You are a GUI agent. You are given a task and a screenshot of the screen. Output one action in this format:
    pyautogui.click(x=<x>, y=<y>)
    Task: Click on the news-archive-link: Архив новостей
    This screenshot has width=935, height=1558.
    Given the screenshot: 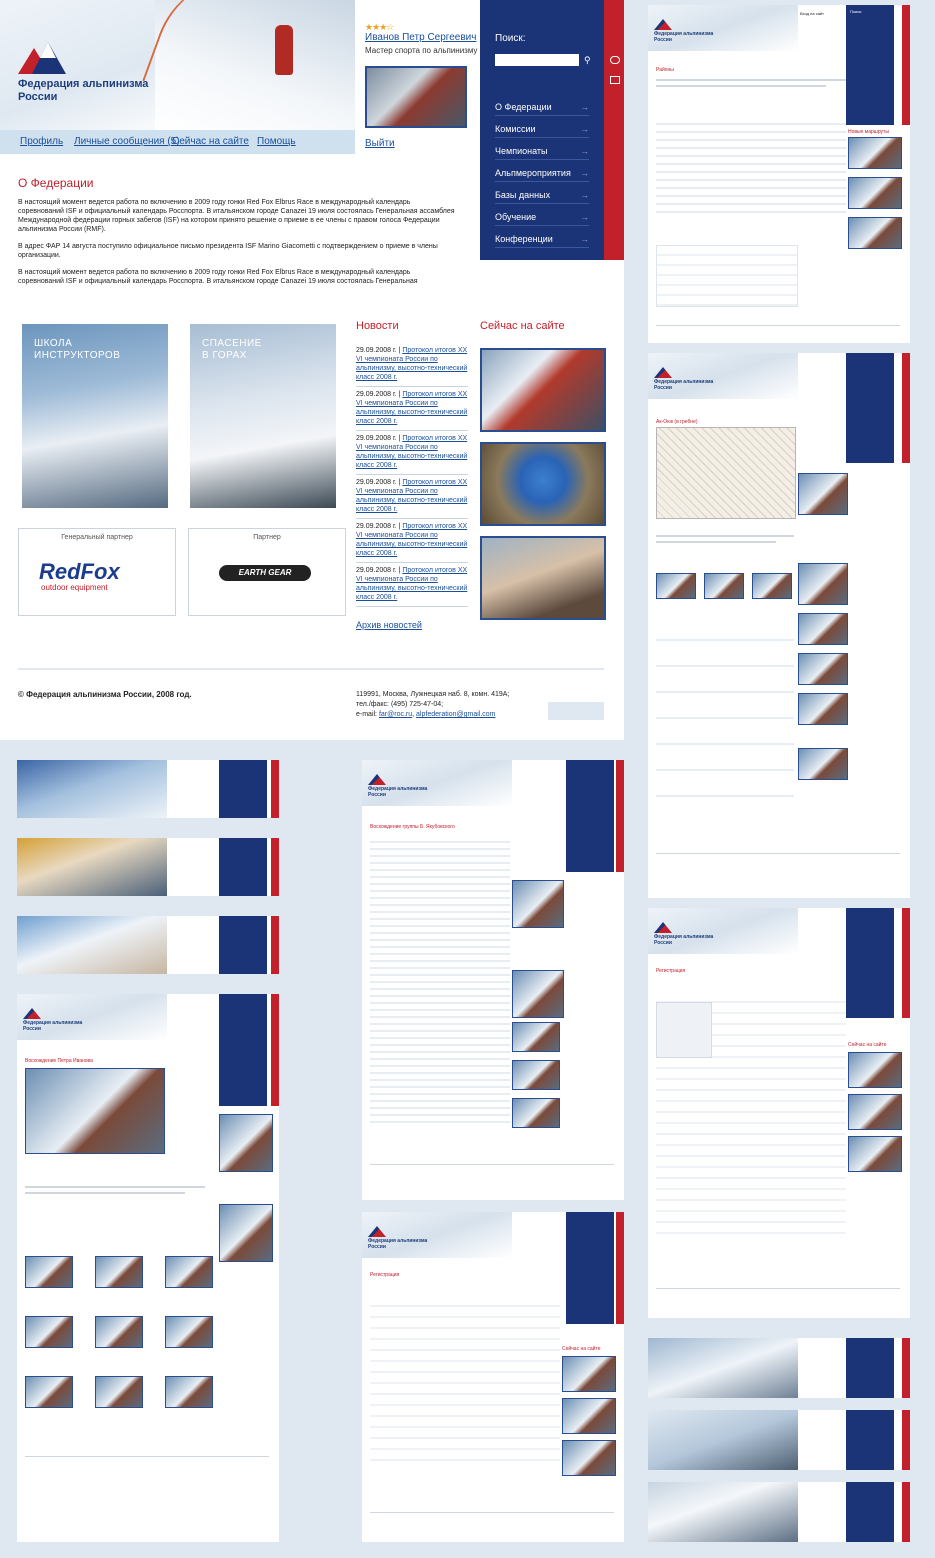 What is the action you would take?
    pyautogui.click(x=389, y=625)
    